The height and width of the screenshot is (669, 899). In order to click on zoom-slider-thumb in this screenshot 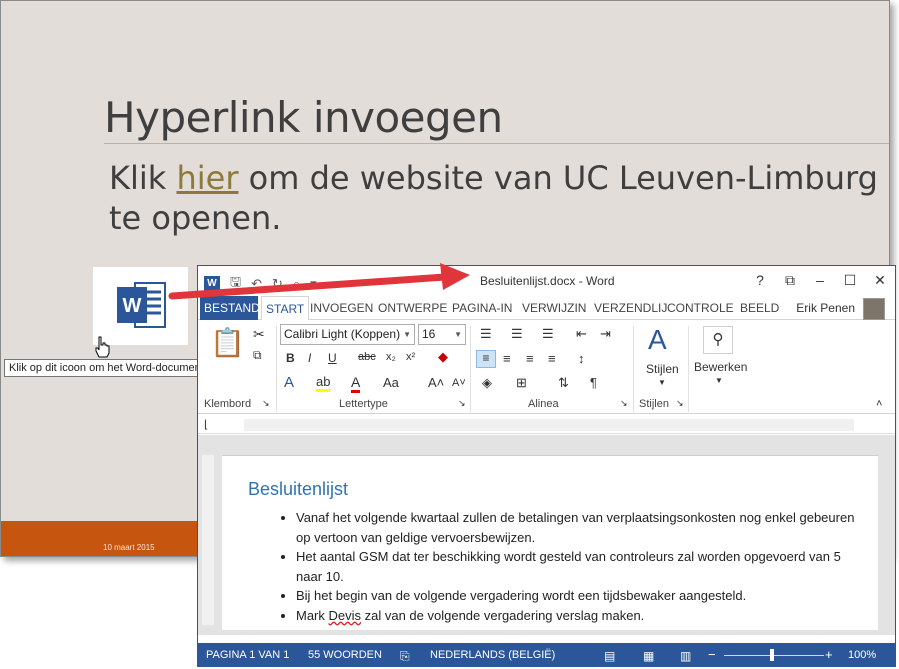, I will do `click(772, 655)`.